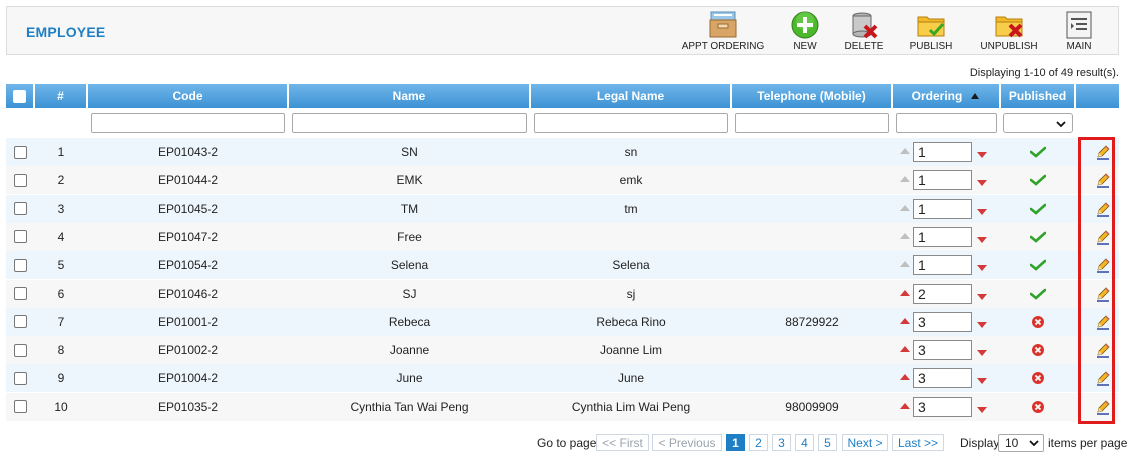  Describe the element at coordinates (805, 31) in the screenshot. I see `new-button: NEW` at that location.